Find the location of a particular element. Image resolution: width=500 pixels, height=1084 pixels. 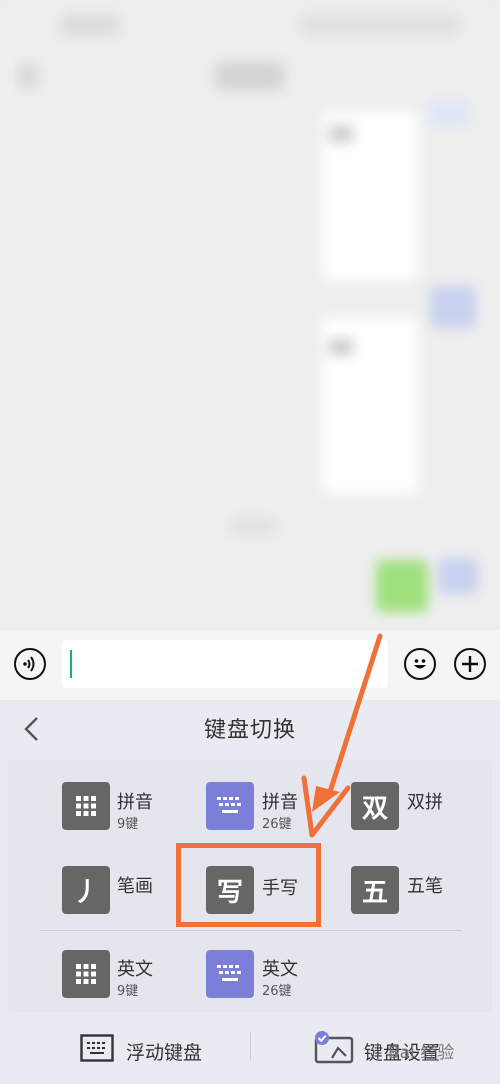

voice-input-icon is located at coordinates (30, 664).